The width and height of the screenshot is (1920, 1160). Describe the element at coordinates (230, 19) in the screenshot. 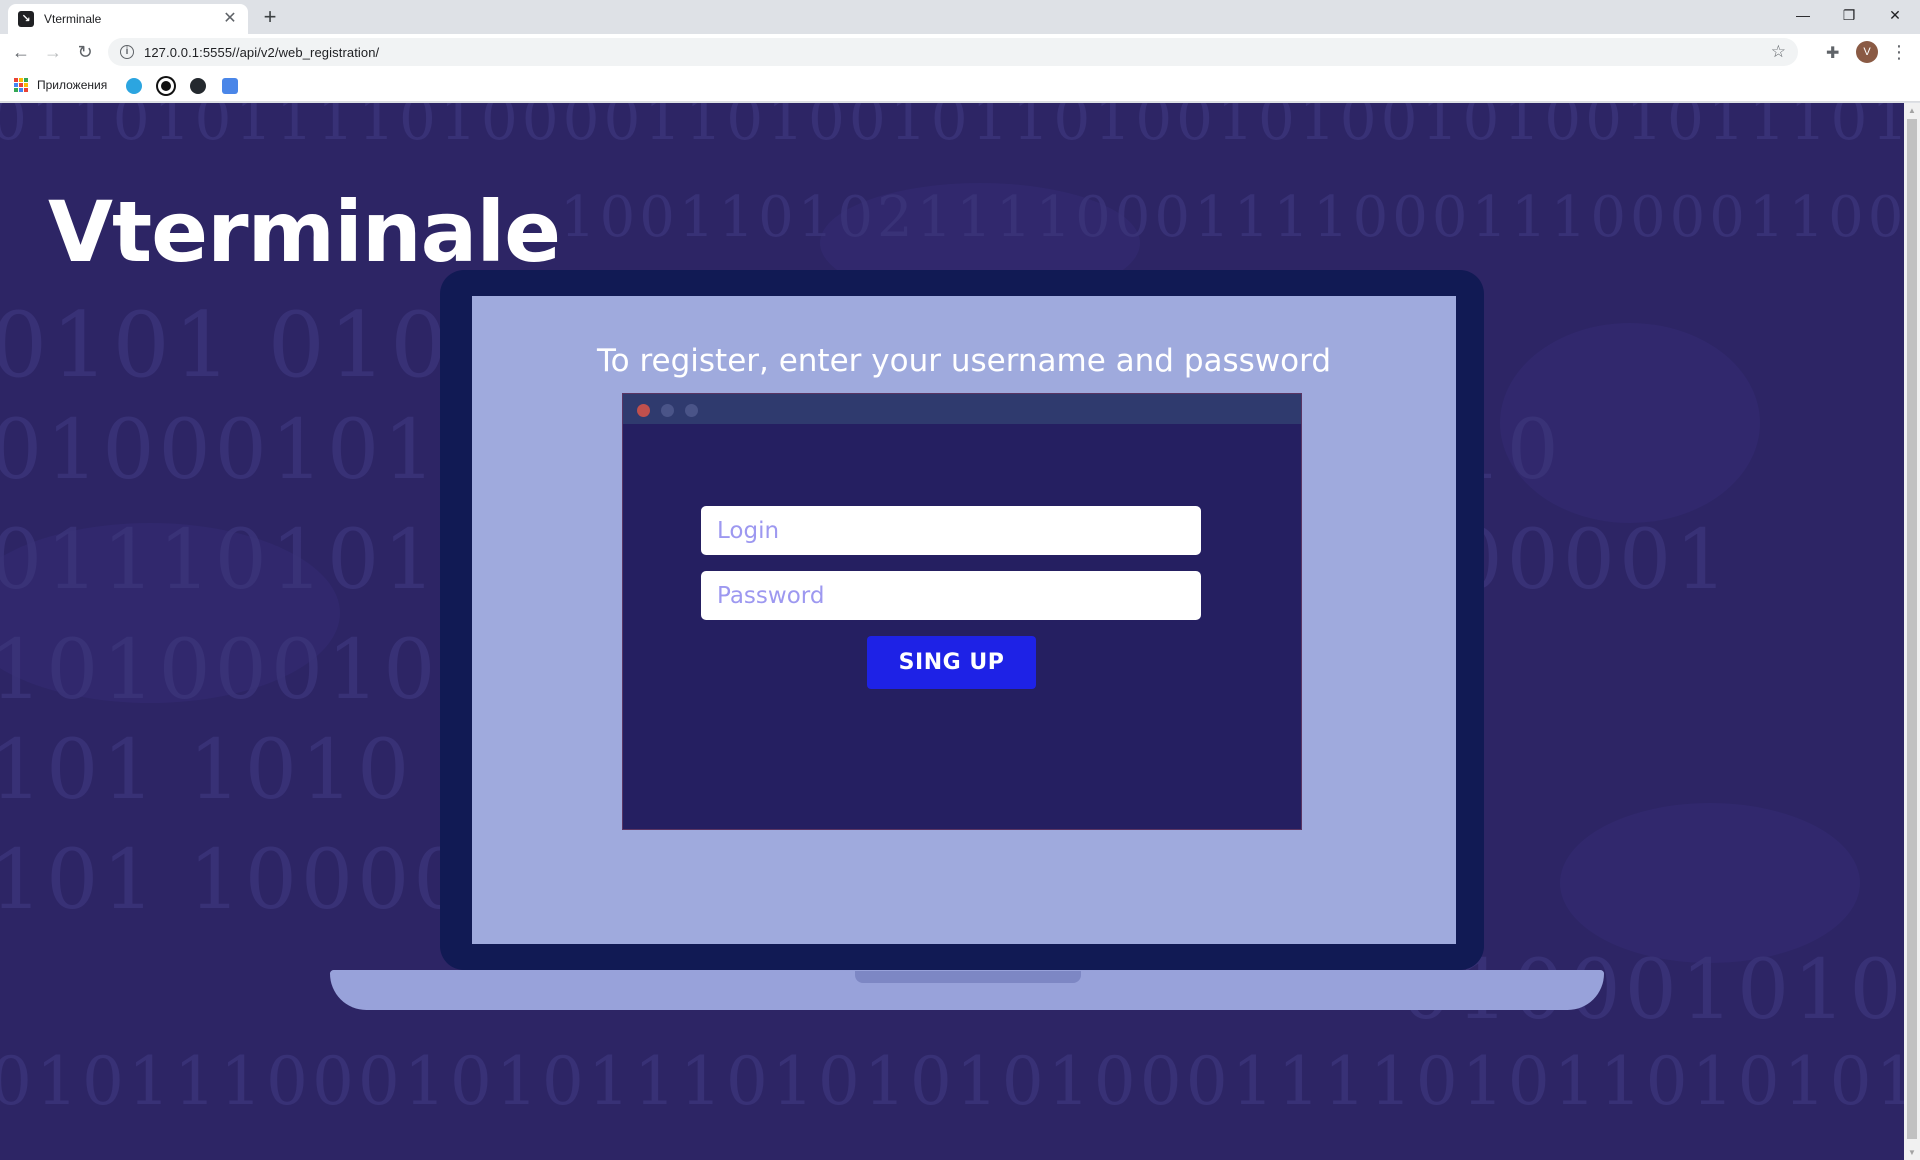

I see `tab-close-icon: ✕` at that location.